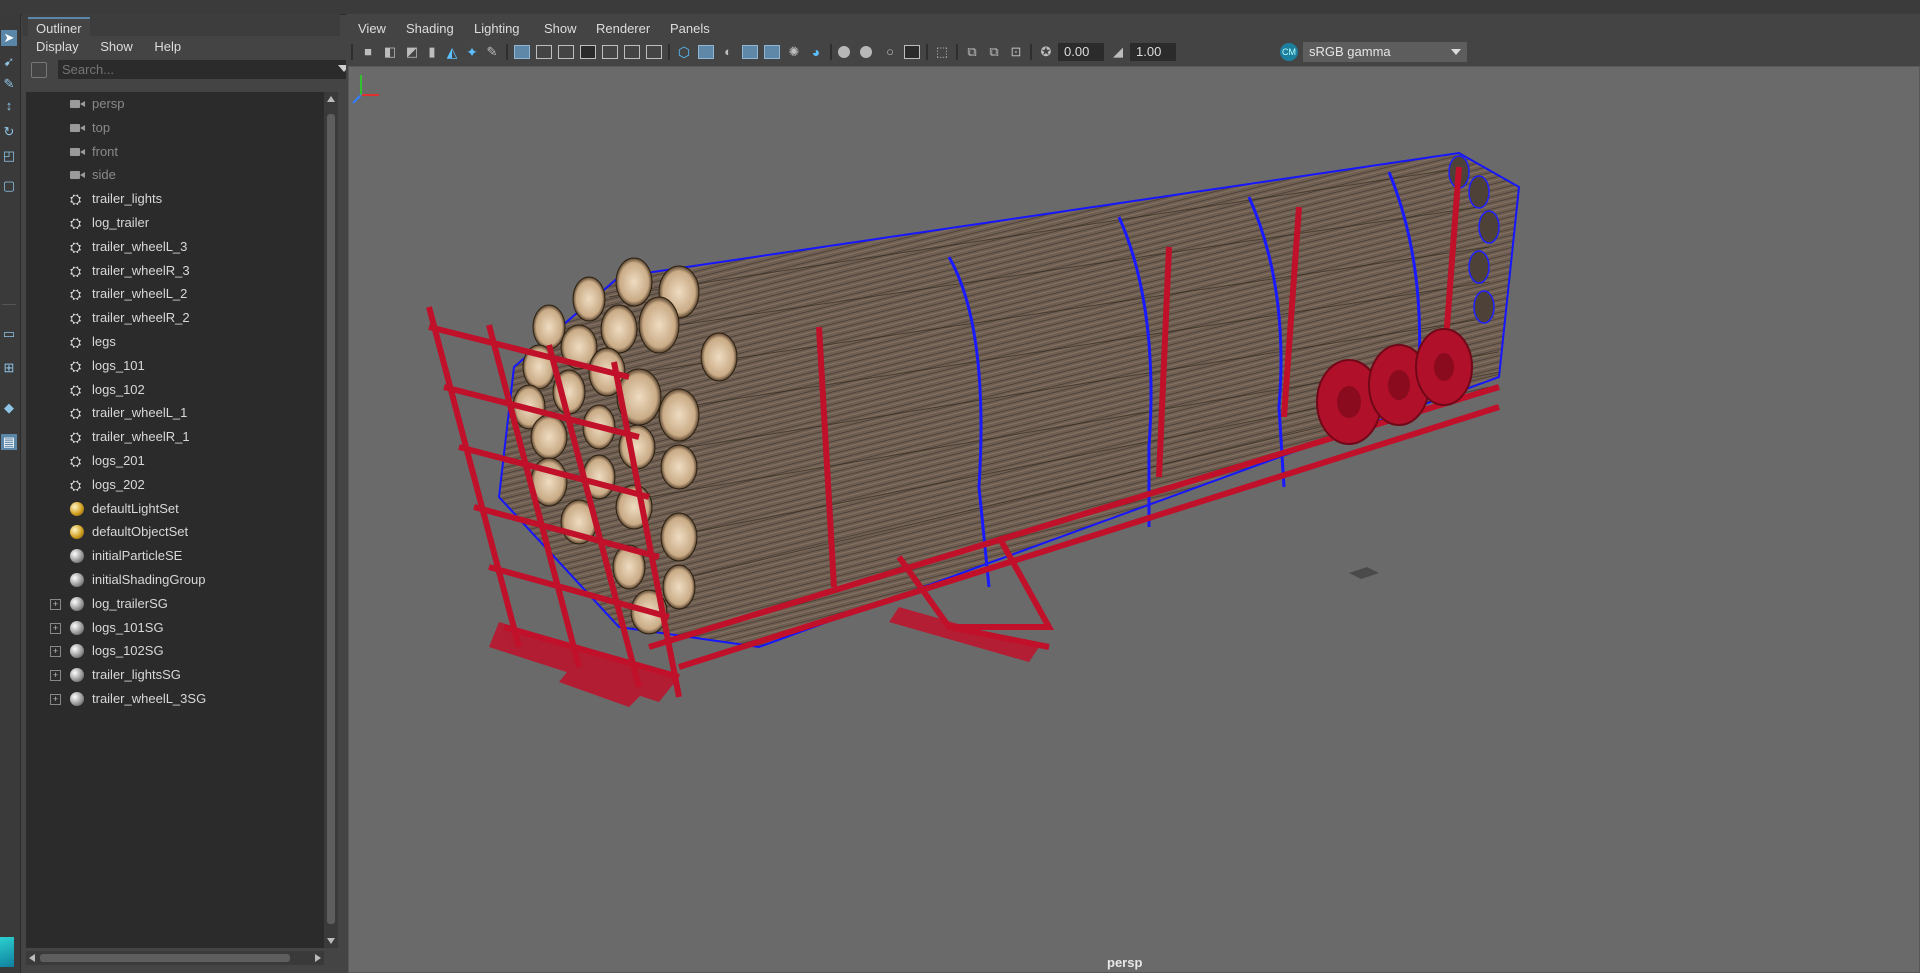 This screenshot has height=973, width=1920. I want to click on outliner-item: + log_trailerSG, so click(175, 604).